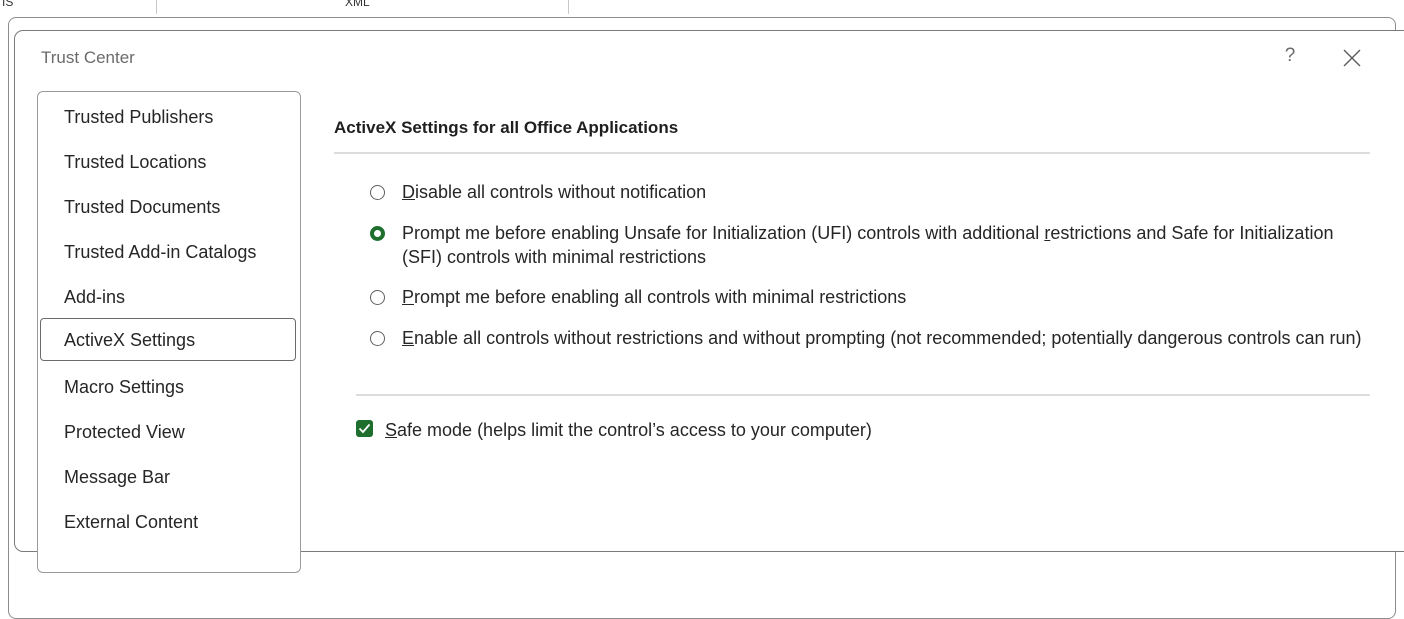 The width and height of the screenshot is (1404, 619). I want to click on nav-item-addins: Add-ins, so click(168, 296).